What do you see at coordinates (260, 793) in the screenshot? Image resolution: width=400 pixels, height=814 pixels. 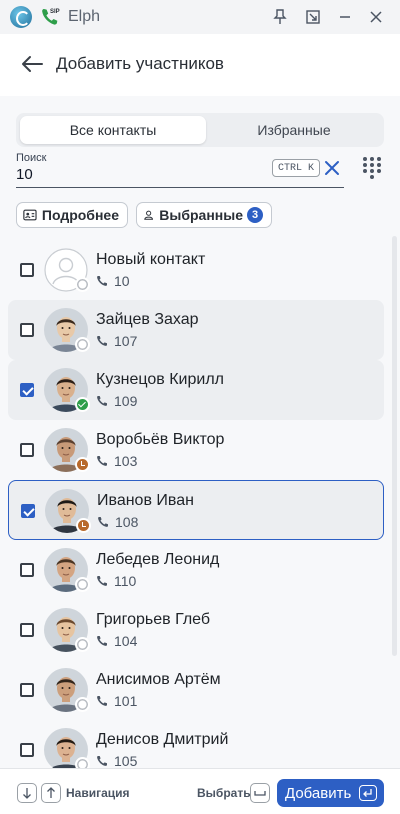 I see `space-key-icon` at bounding box center [260, 793].